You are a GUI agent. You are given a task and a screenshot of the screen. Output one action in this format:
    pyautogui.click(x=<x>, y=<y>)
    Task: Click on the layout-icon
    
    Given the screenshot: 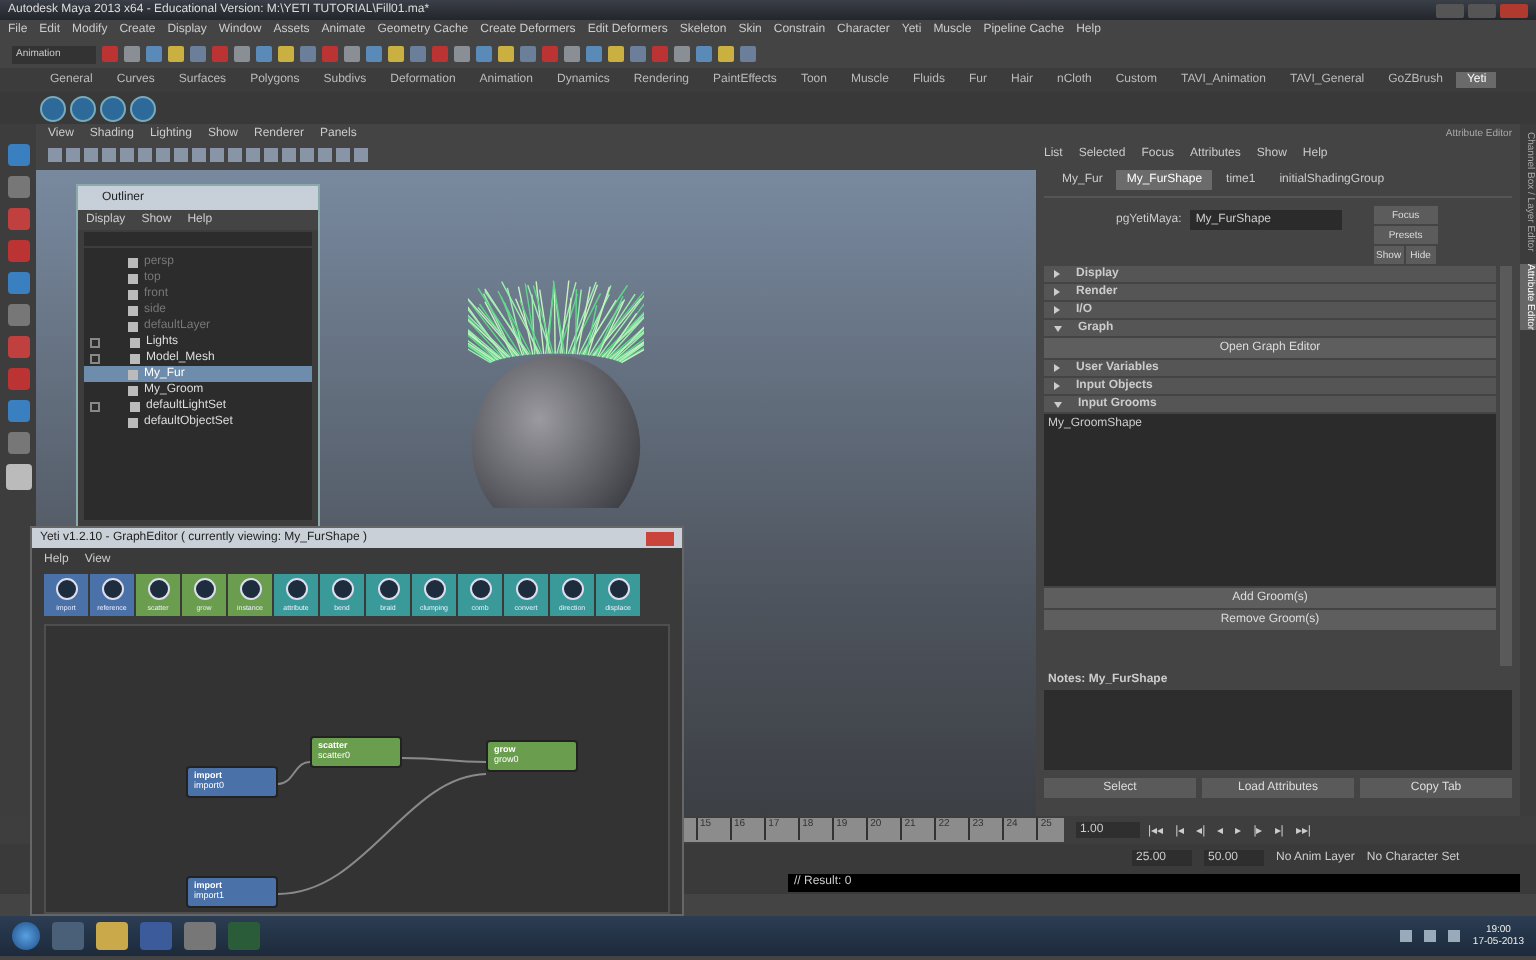 What is the action you would take?
    pyautogui.click(x=18, y=477)
    